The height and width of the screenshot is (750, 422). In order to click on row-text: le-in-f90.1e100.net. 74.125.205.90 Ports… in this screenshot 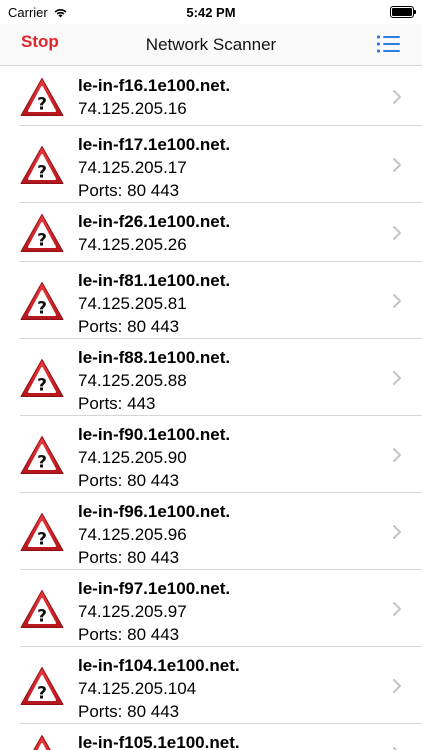, I will do `click(230, 457)`.